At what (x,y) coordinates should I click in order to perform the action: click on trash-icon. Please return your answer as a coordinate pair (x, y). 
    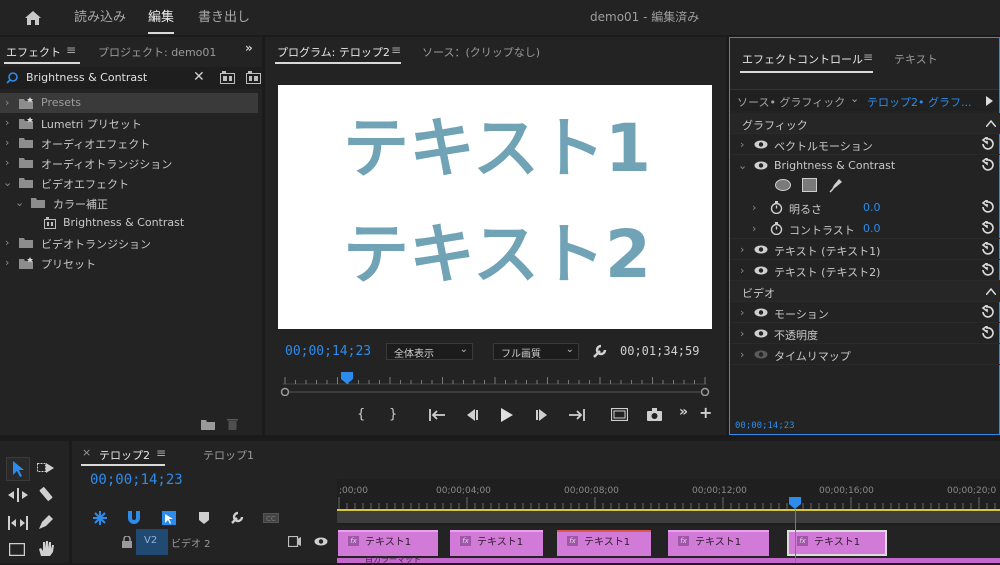
    Looking at the image, I should click on (232, 423).